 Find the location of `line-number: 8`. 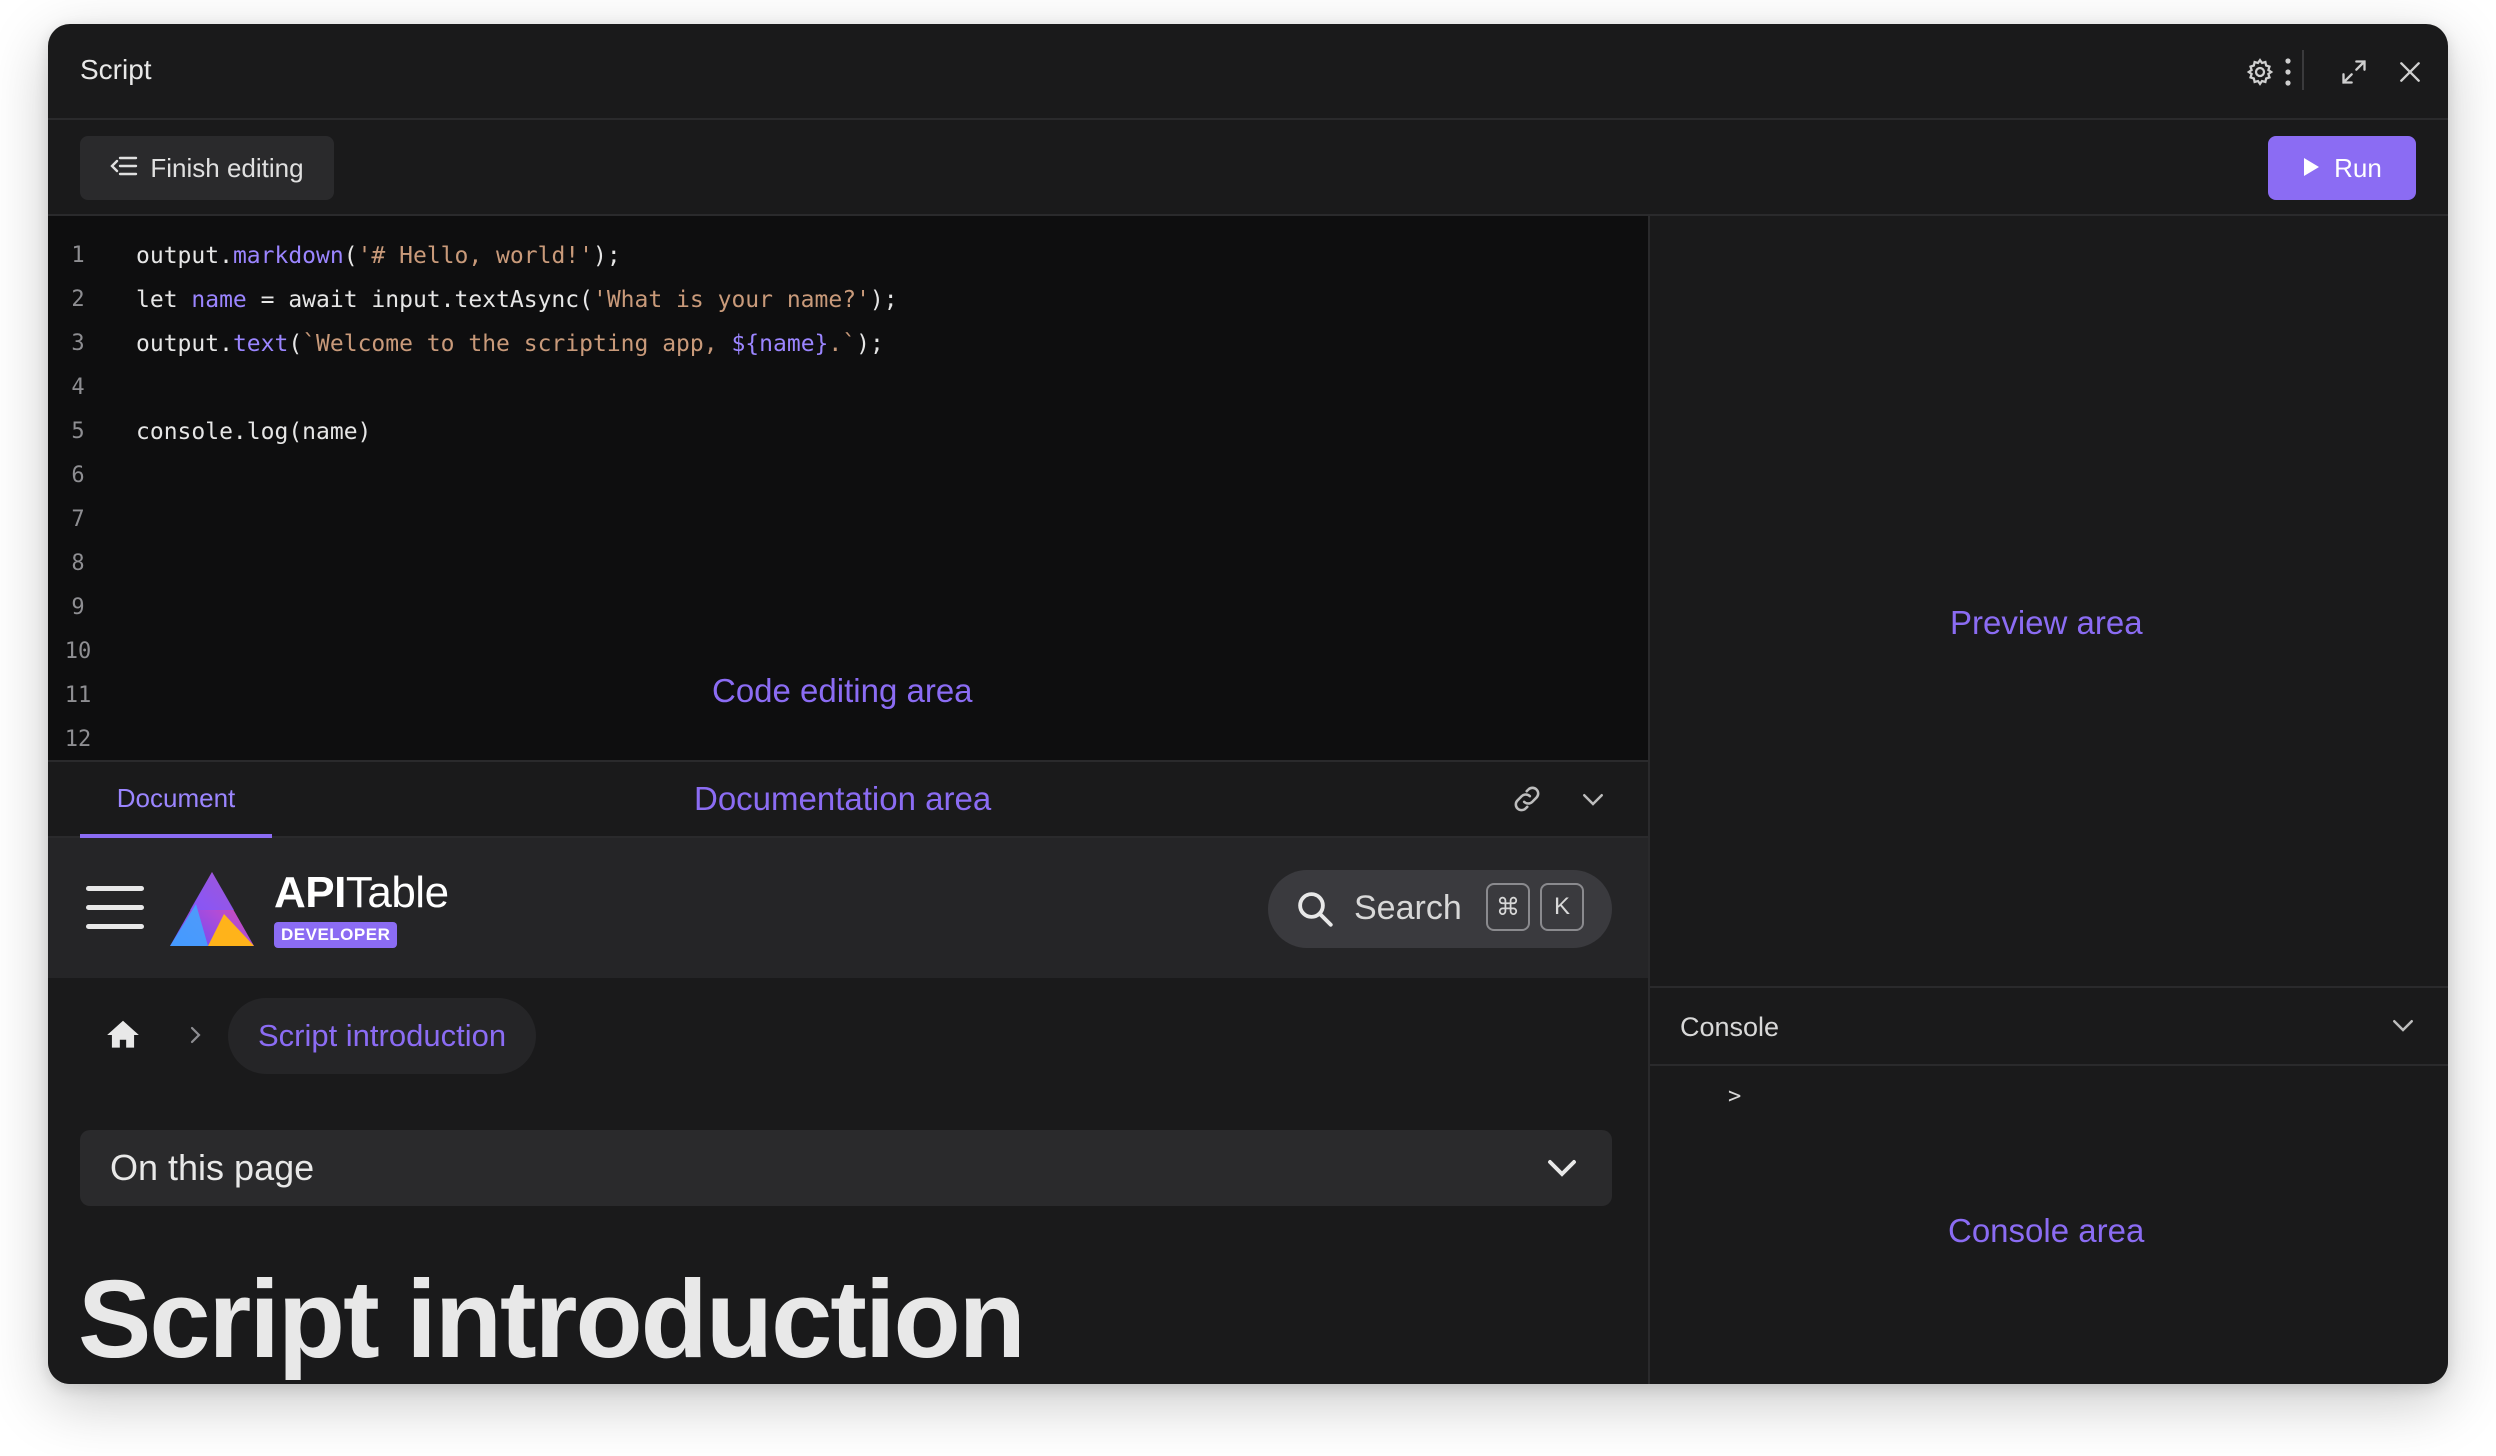

line-number: 8 is located at coordinates (78, 563).